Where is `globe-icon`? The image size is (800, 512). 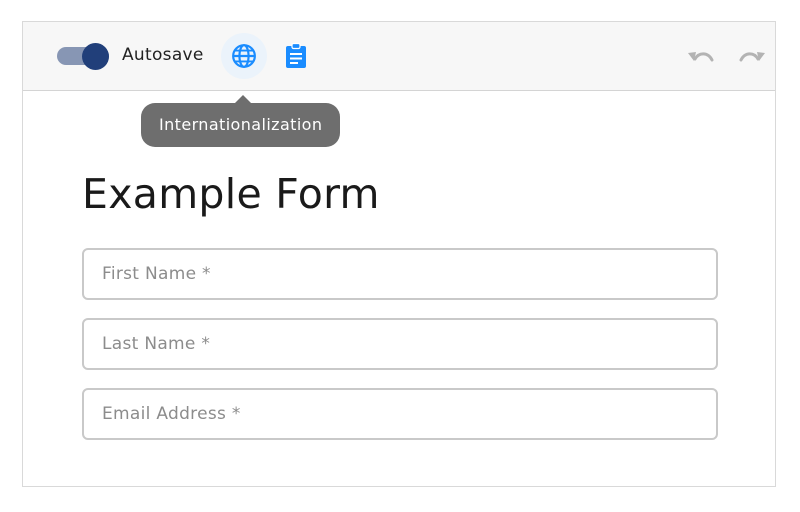
globe-icon is located at coordinates (244, 56).